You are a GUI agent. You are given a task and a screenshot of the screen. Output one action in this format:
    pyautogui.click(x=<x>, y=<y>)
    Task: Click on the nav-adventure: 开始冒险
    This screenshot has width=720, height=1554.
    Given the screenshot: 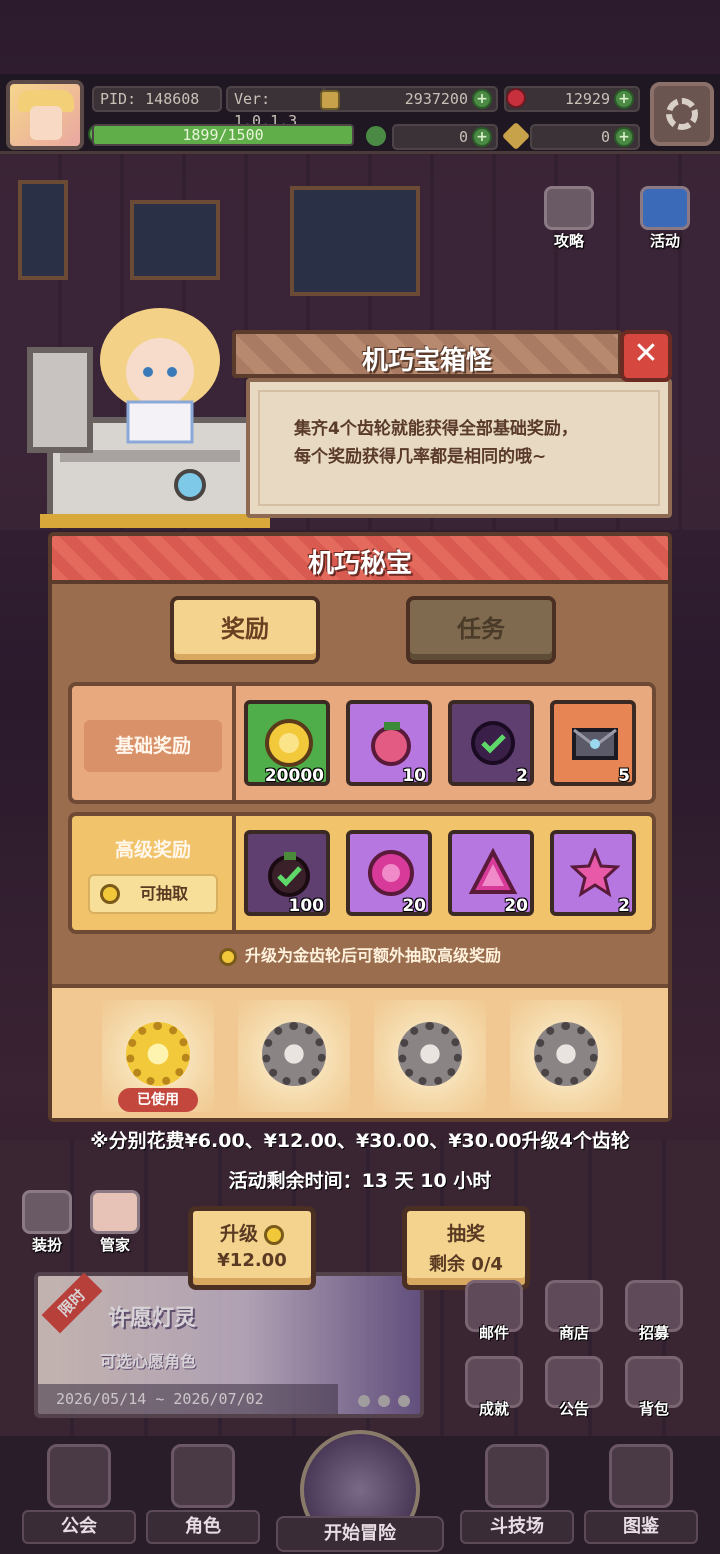 What is the action you would take?
    pyautogui.click(x=360, y=1492)
    